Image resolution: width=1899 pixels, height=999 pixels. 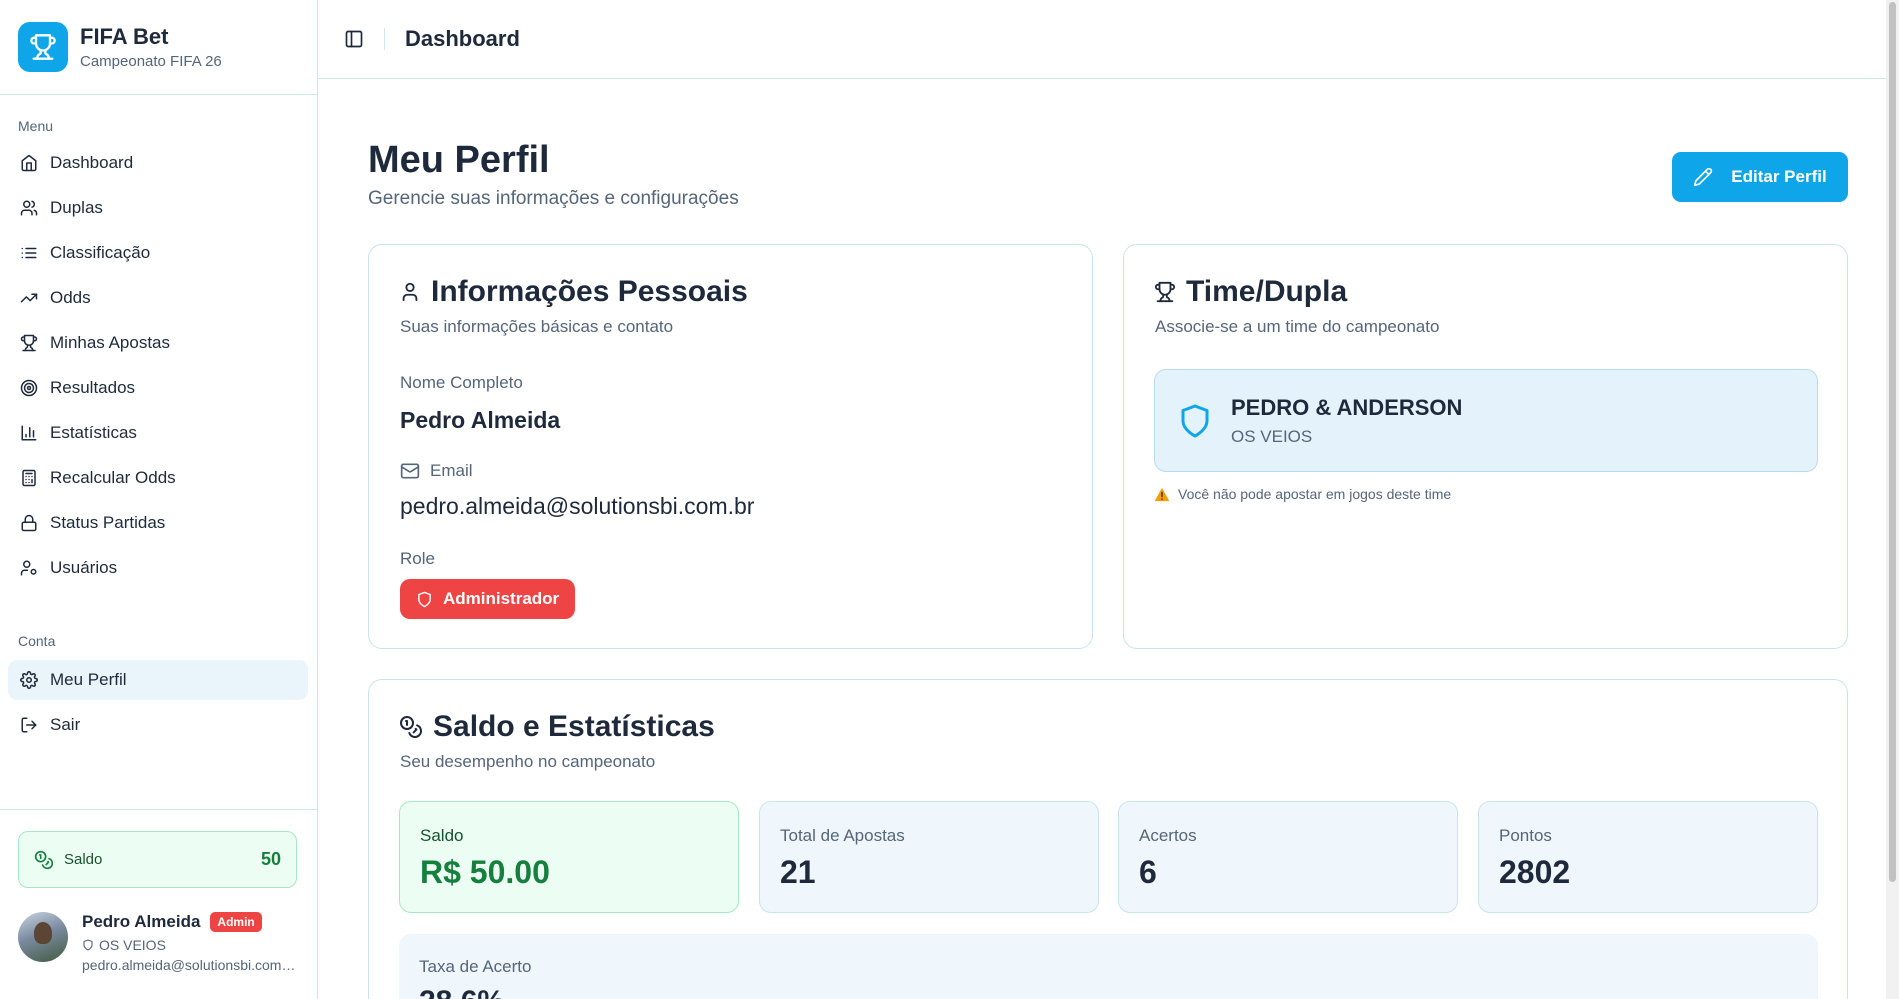 What do you see at coordinates (29, 163) in the screenshot?
I see `home-icon` at bounding box center [29, 163].